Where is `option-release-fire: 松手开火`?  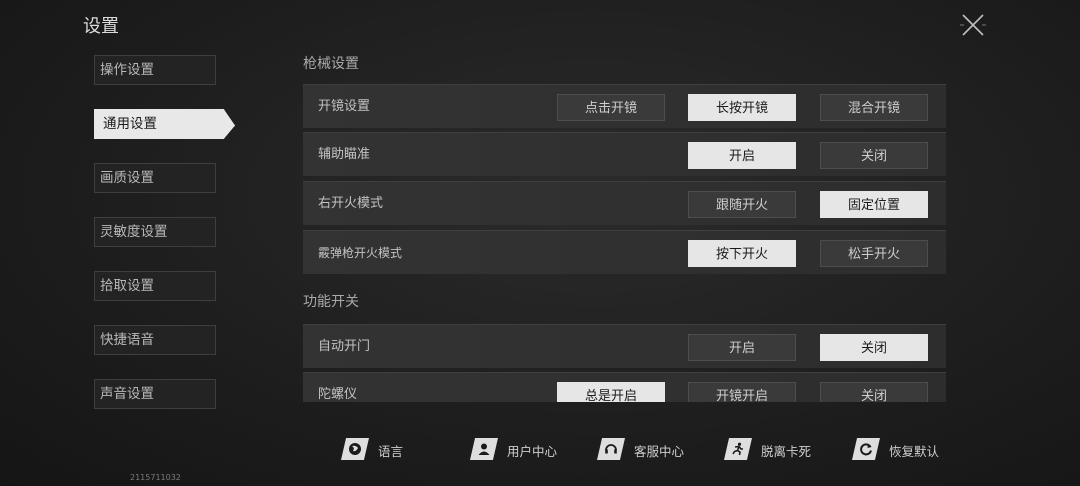 option-release-fire: 松手开火 is located at coordinates (874, 253).